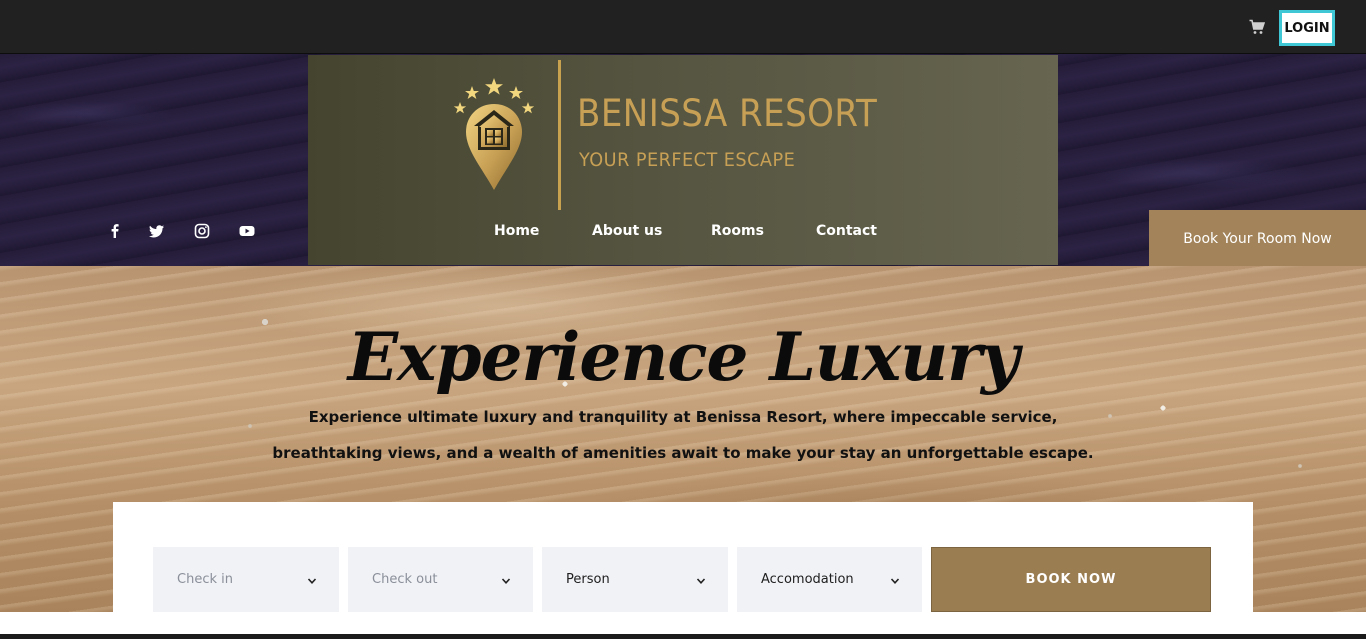 The width and height of the screenshot is (1366, 639). Describe the element at coordinates (440, 579) in the screenshot. I see `check-out-select: Check out` at that location.